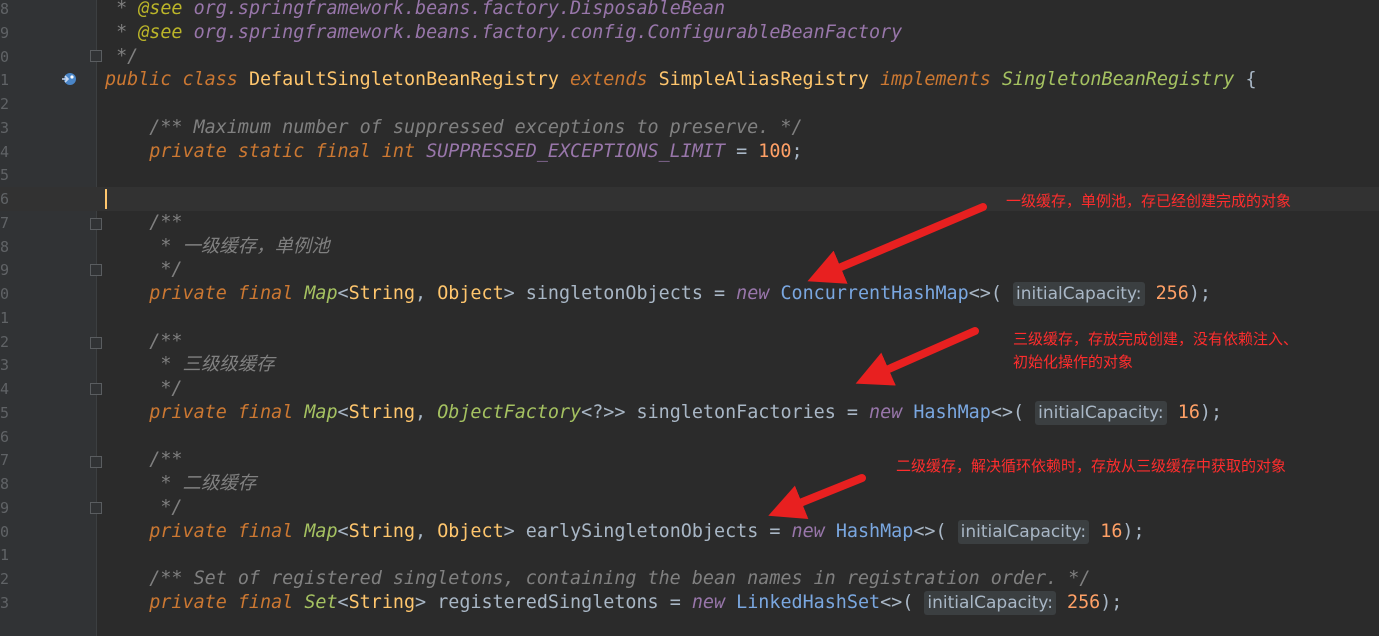  Describe the element at coordinates (897, 243) in the screenshot. I see `arrow-level1` at that location.